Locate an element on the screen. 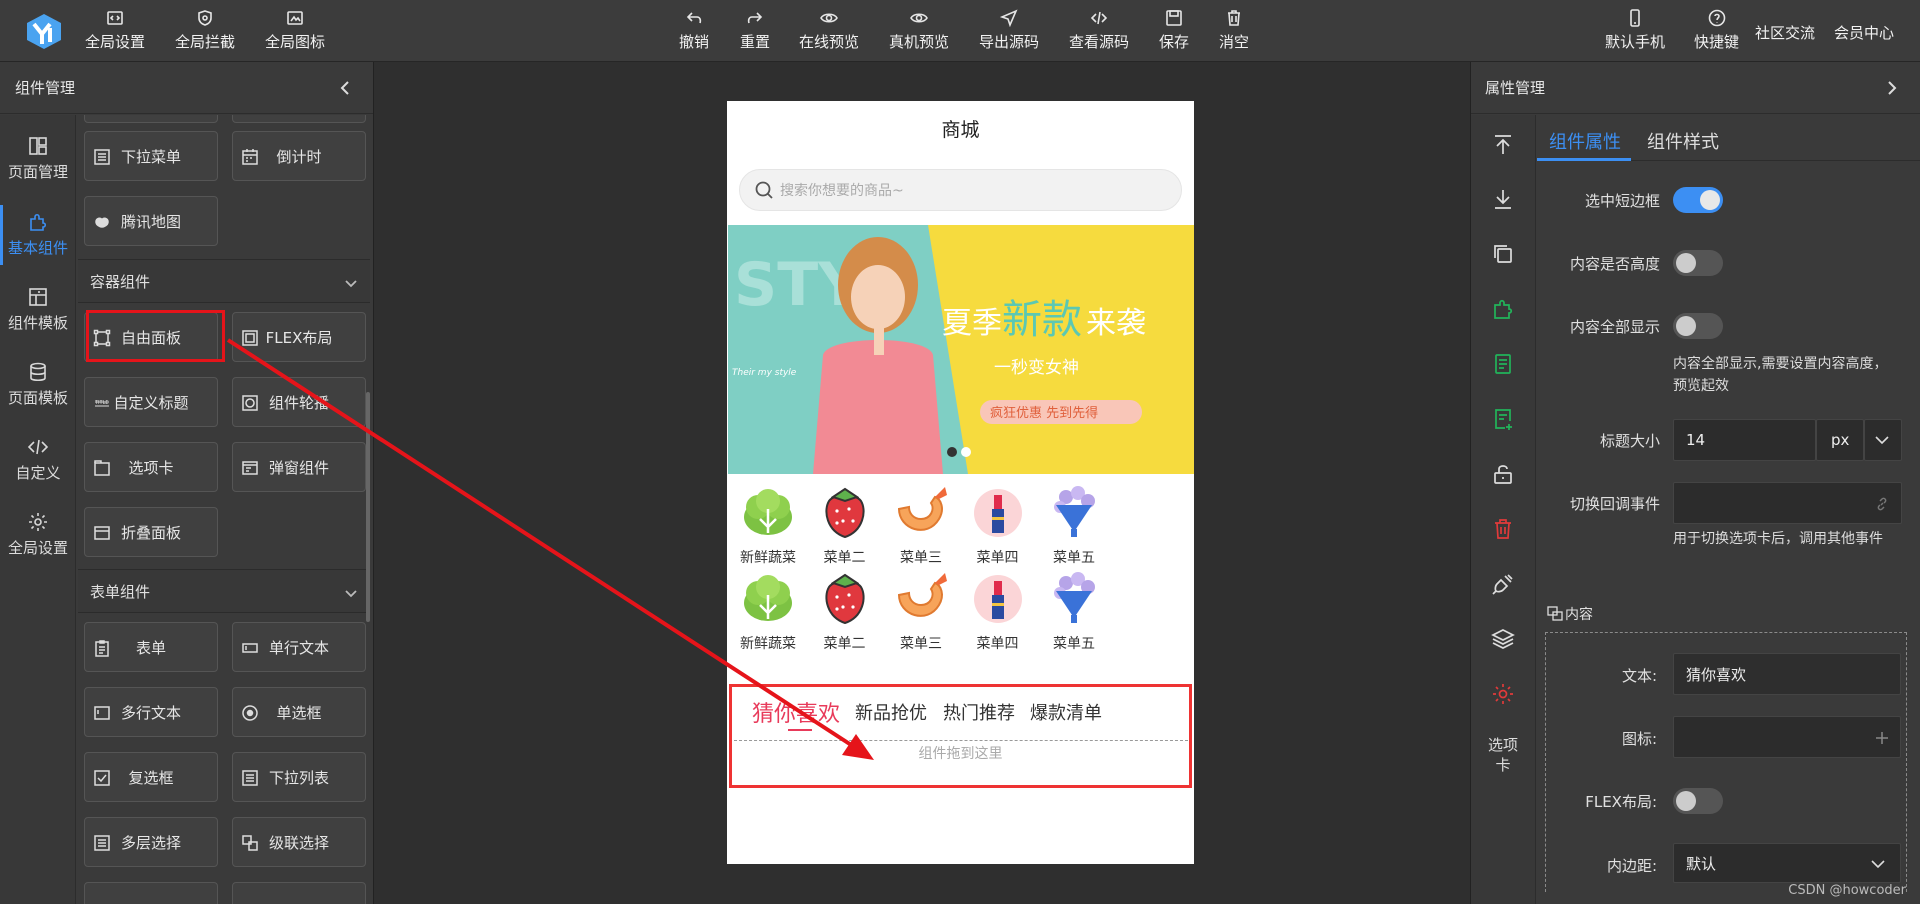  nav-page-manage: 页面管理 is located at coordinates (38, 158).